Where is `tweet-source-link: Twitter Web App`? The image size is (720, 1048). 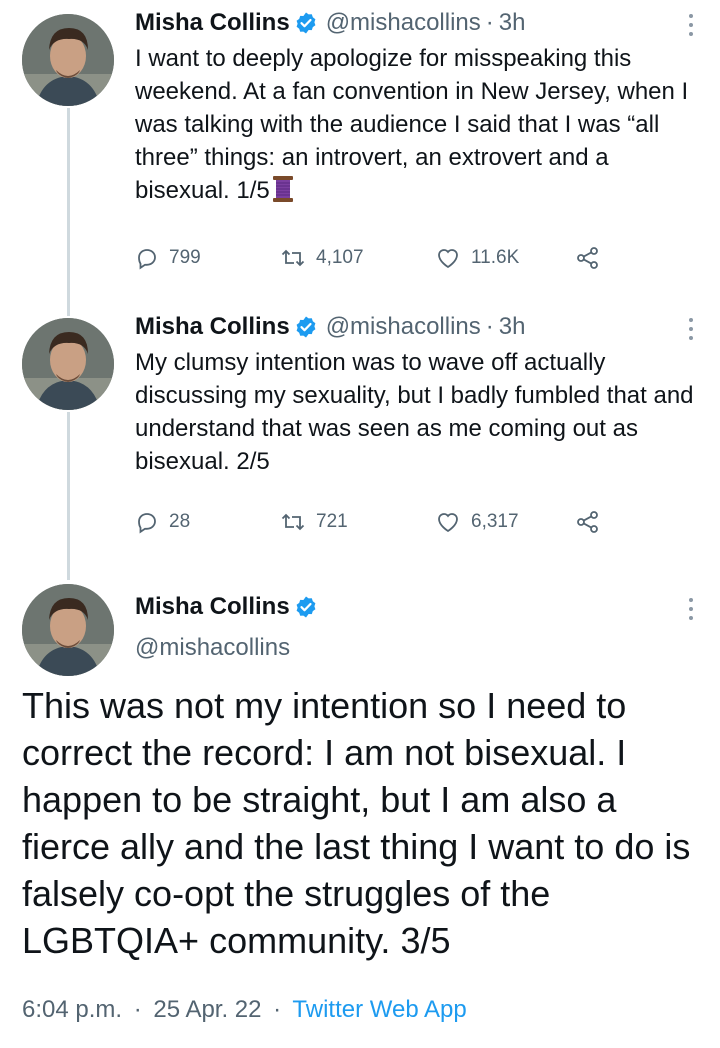 tweet-source-link: Twitter Web App is located at coordinates (379, 1009).